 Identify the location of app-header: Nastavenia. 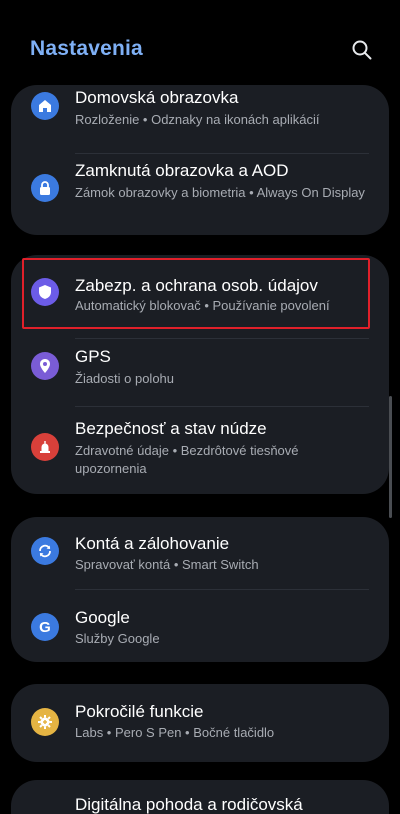
(200, 42).